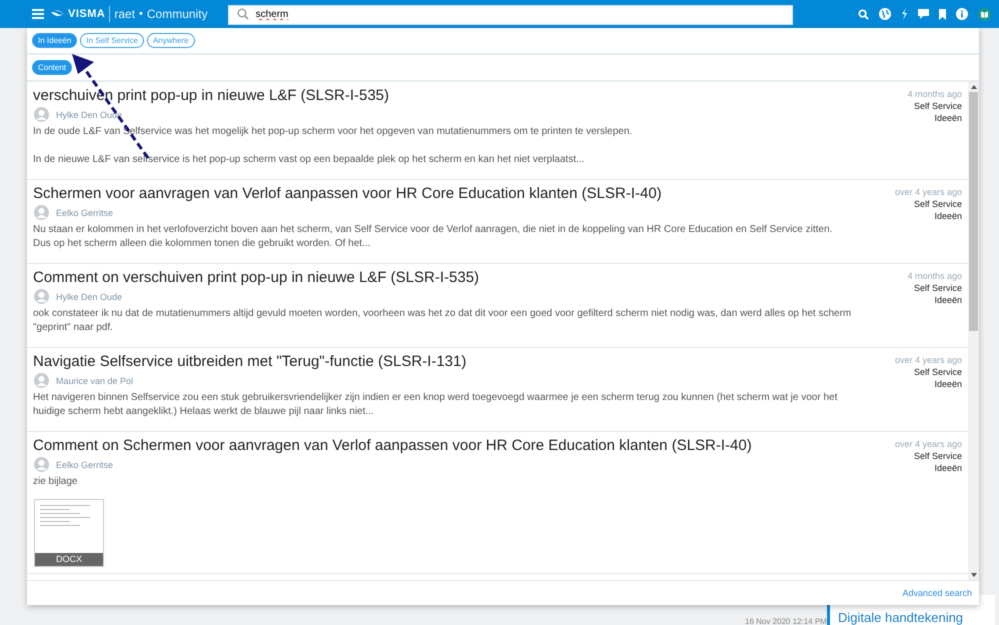 The width and height of the screenshot is (999, 625). What do you see at coordinates (87, 14) in the screenshot?
I see `logo-text: VISMA` at bounding box center [87, 14].